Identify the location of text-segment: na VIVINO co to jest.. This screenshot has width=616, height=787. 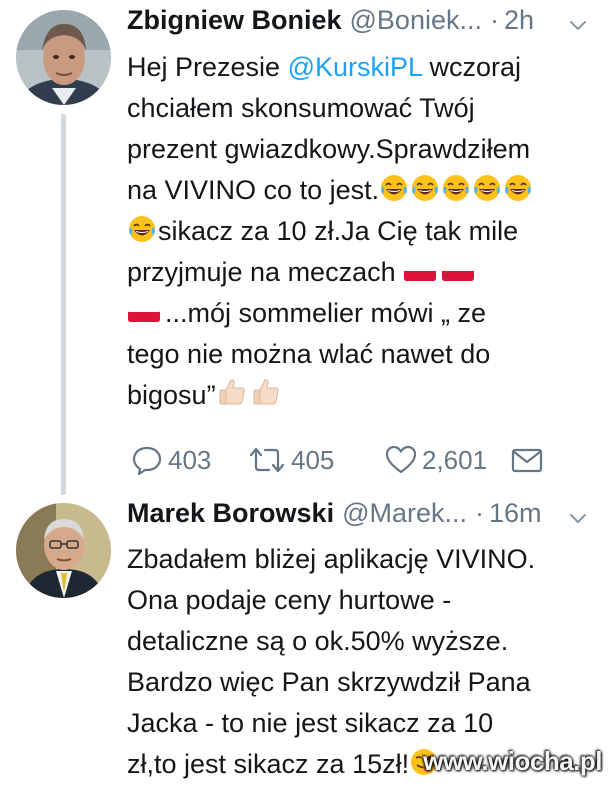
(253, 190).